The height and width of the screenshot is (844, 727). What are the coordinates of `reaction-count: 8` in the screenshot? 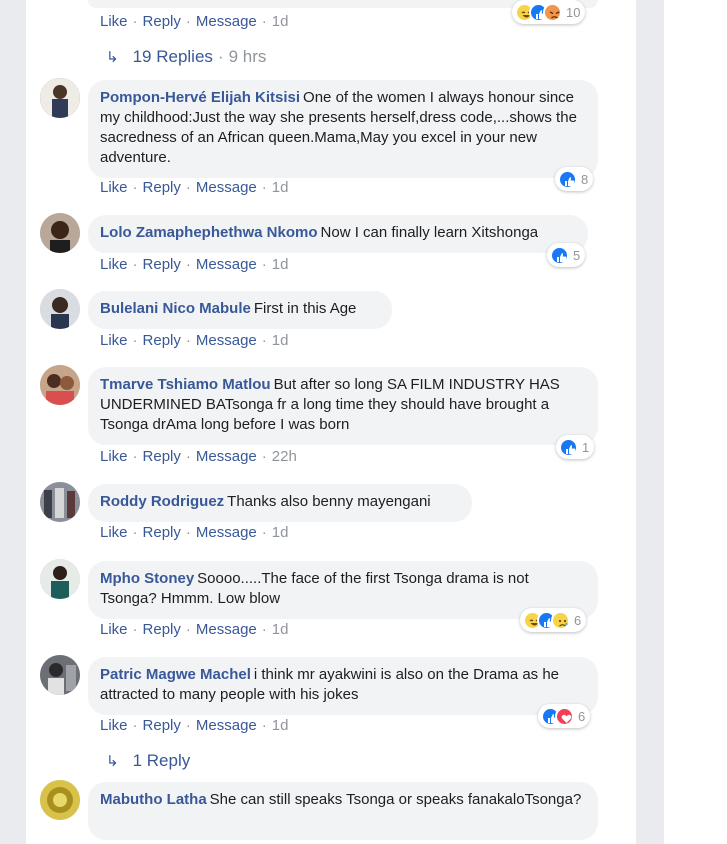 It's located at (585, 179).